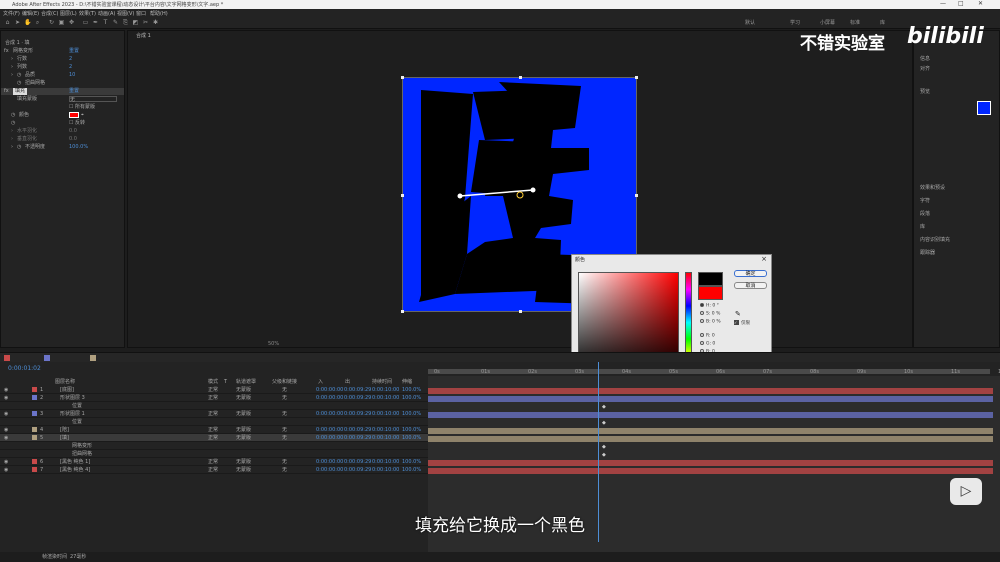 This screenshot has width=1000, height=562. Describe the element at coordinates (213, 382) in the screenshot. I see `col-mode: 模式` at that location.